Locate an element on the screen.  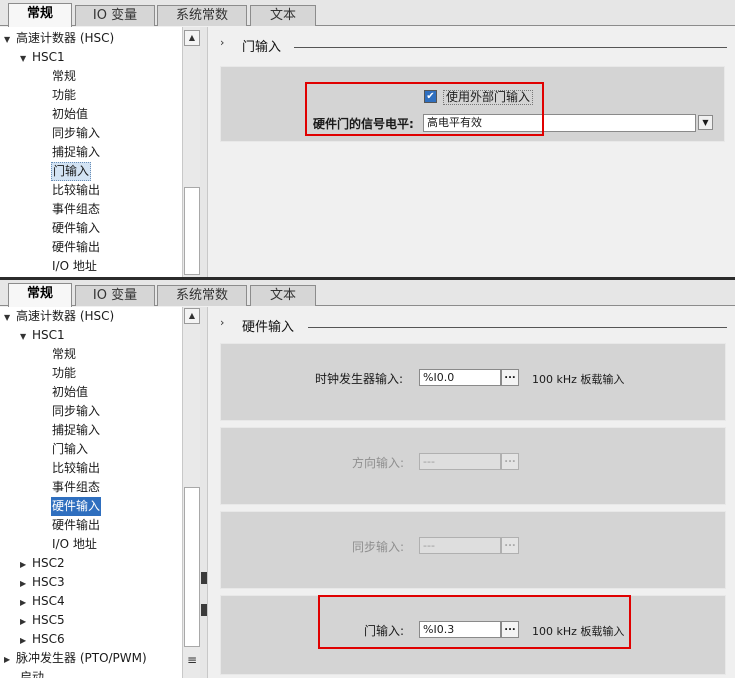
sync-input-field: --- is located at coordinates (460, 545).